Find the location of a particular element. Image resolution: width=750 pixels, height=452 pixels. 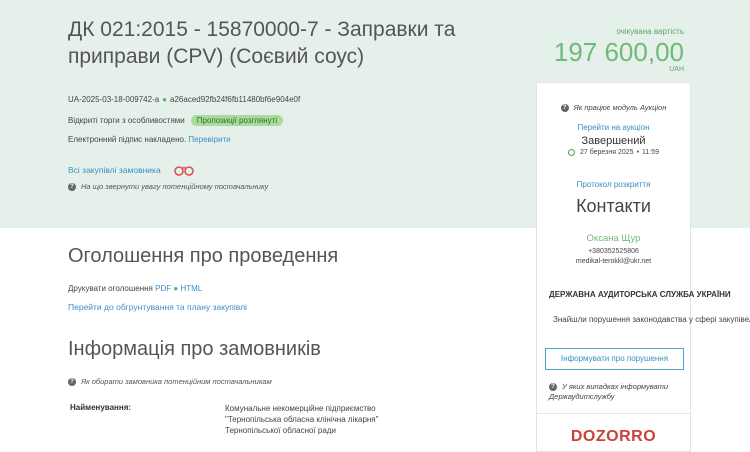

goto-auction-link: Перейти на аукціон is located at coordinates (613, 127).